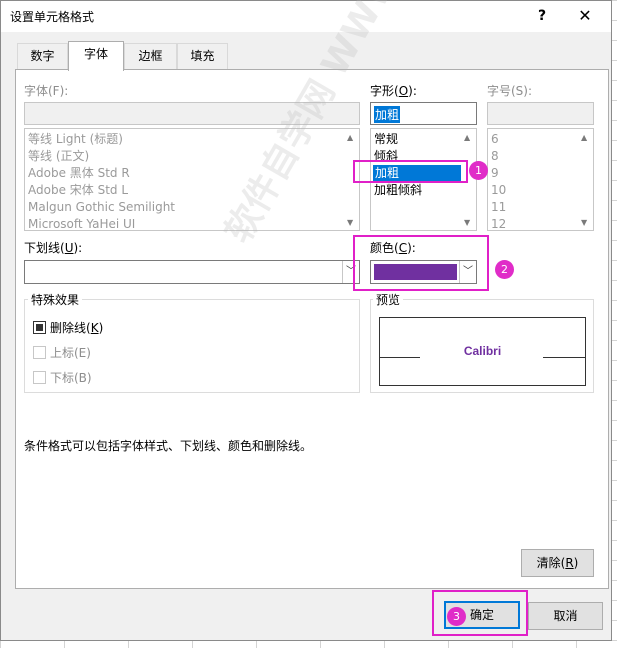 This screenshot has height=648, width=617. Describe the element at coordinates (192, 113) in the screenshot. I see `font-input` at that location.